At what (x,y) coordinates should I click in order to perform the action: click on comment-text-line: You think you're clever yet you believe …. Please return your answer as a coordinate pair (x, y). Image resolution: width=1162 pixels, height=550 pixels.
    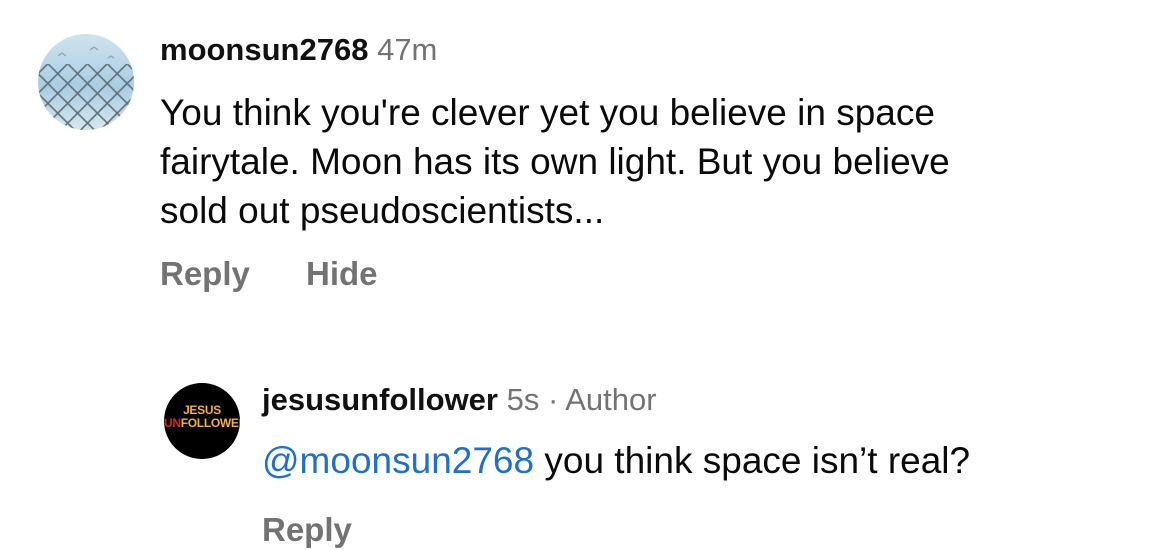
    Looking at the image, I should click on (547, 112).